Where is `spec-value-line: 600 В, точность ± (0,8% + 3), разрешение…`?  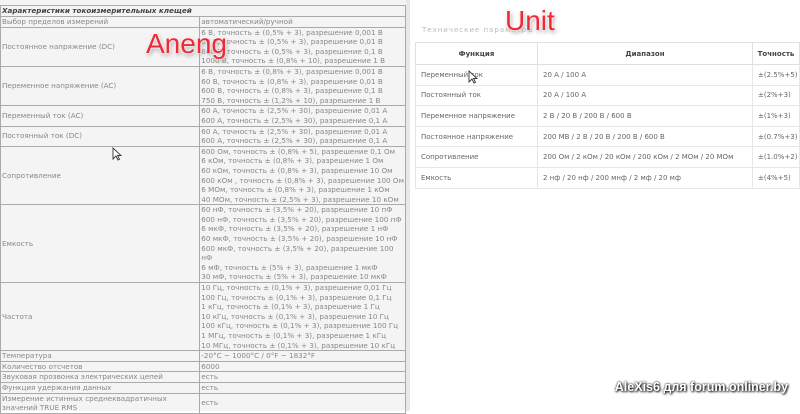
spec-value-line: 600 В, точность ± (0,8% + 3), разрешение… is located at coordinates (292, 91).